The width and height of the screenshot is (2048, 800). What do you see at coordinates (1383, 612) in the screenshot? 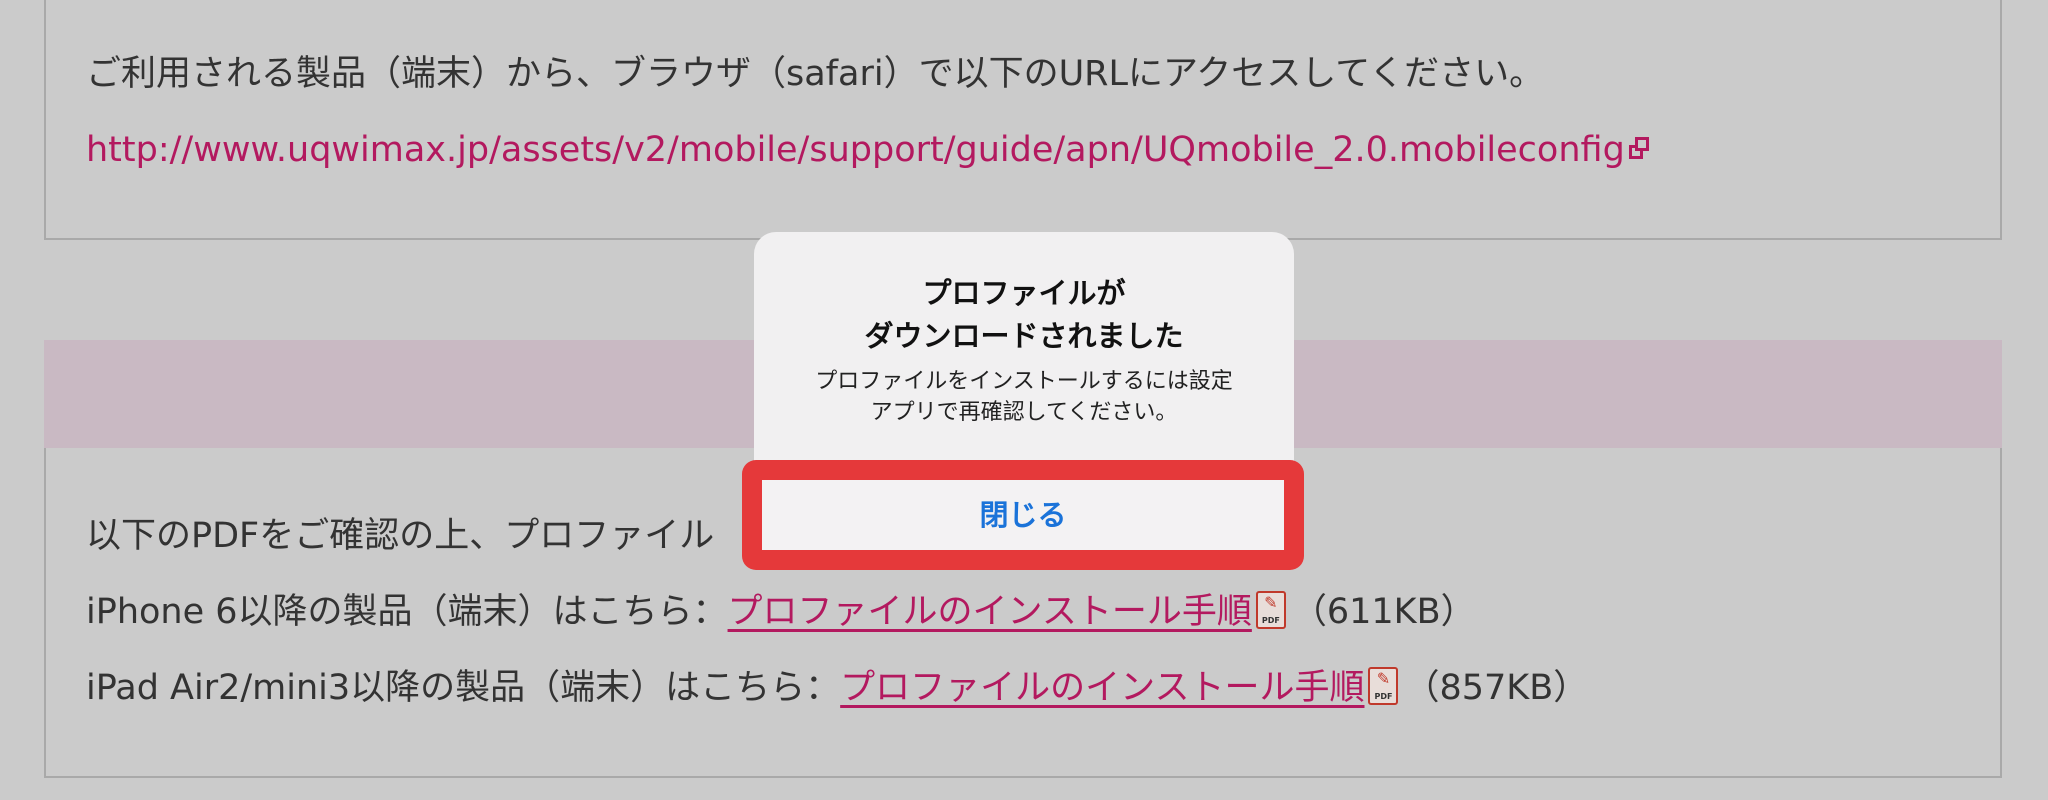
I see `pdf-size: （611KB）` at bounding box center [1383, 612].